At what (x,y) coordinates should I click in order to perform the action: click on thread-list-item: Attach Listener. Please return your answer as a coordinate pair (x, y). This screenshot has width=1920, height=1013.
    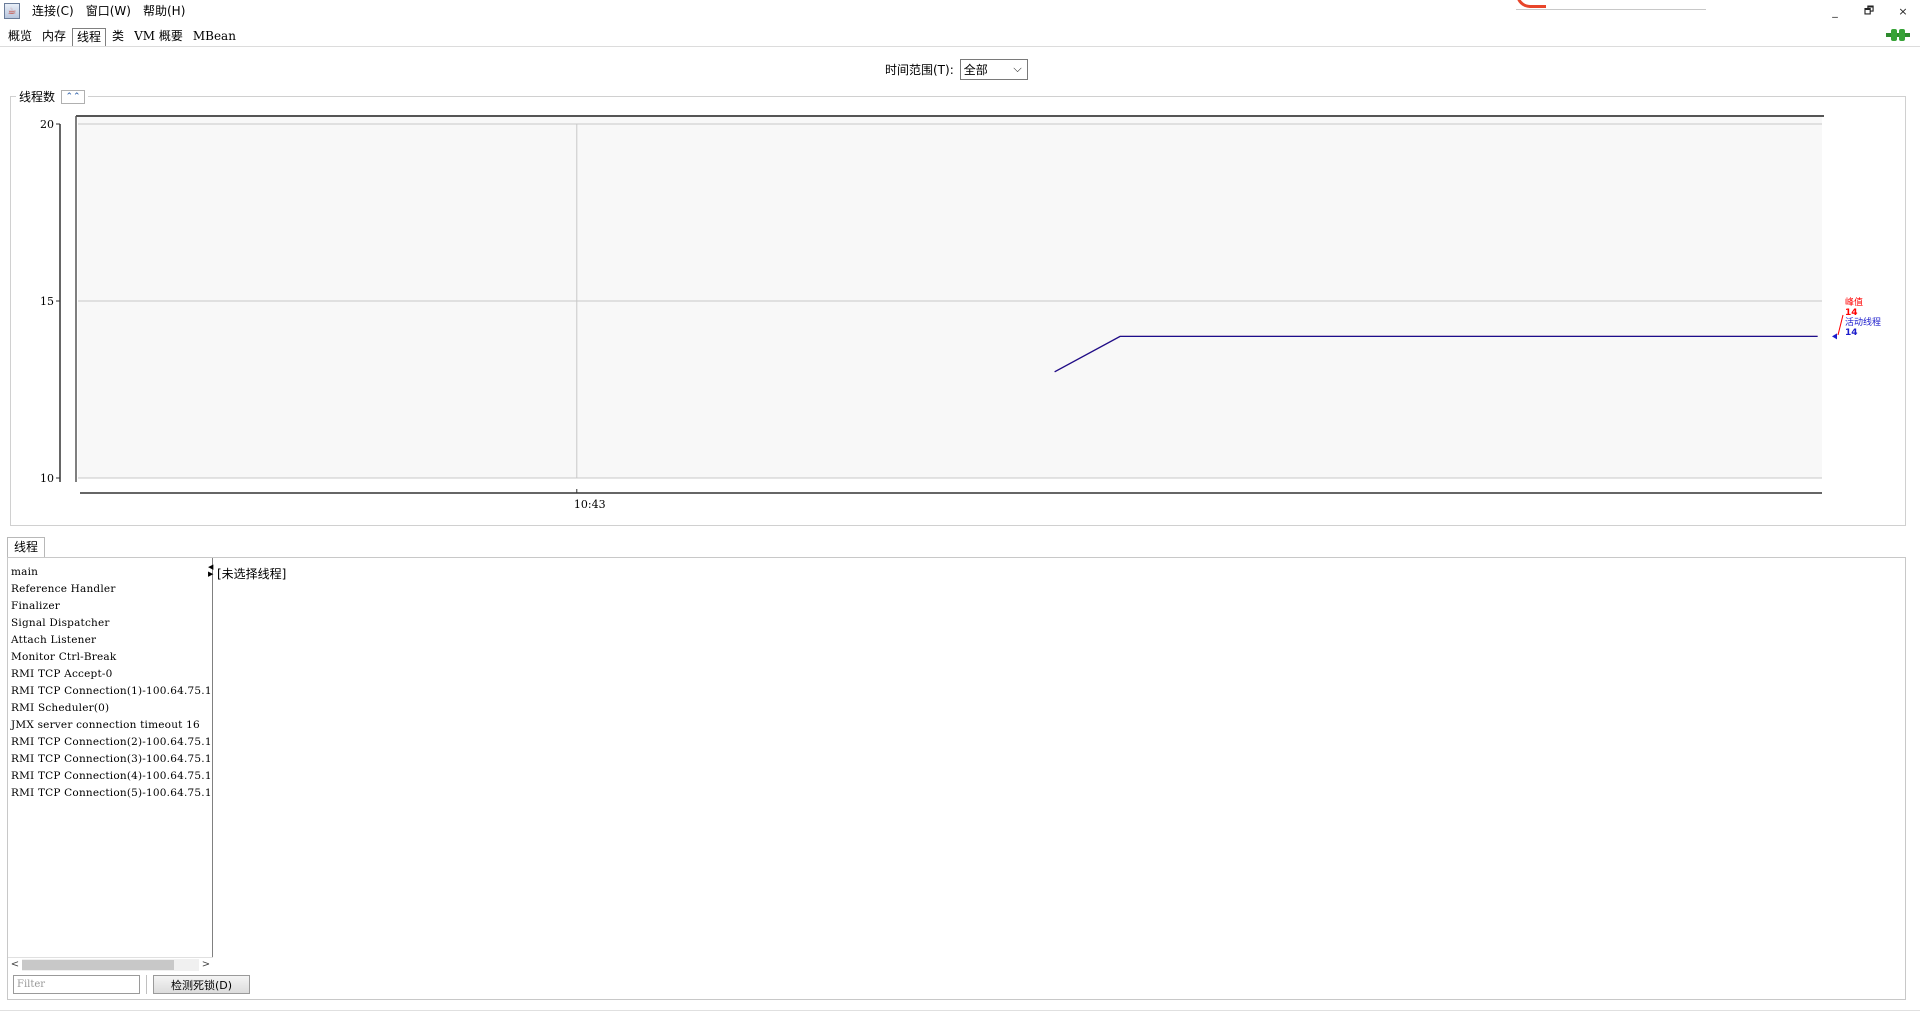
    Looking at the image, I should click on (110, 640).